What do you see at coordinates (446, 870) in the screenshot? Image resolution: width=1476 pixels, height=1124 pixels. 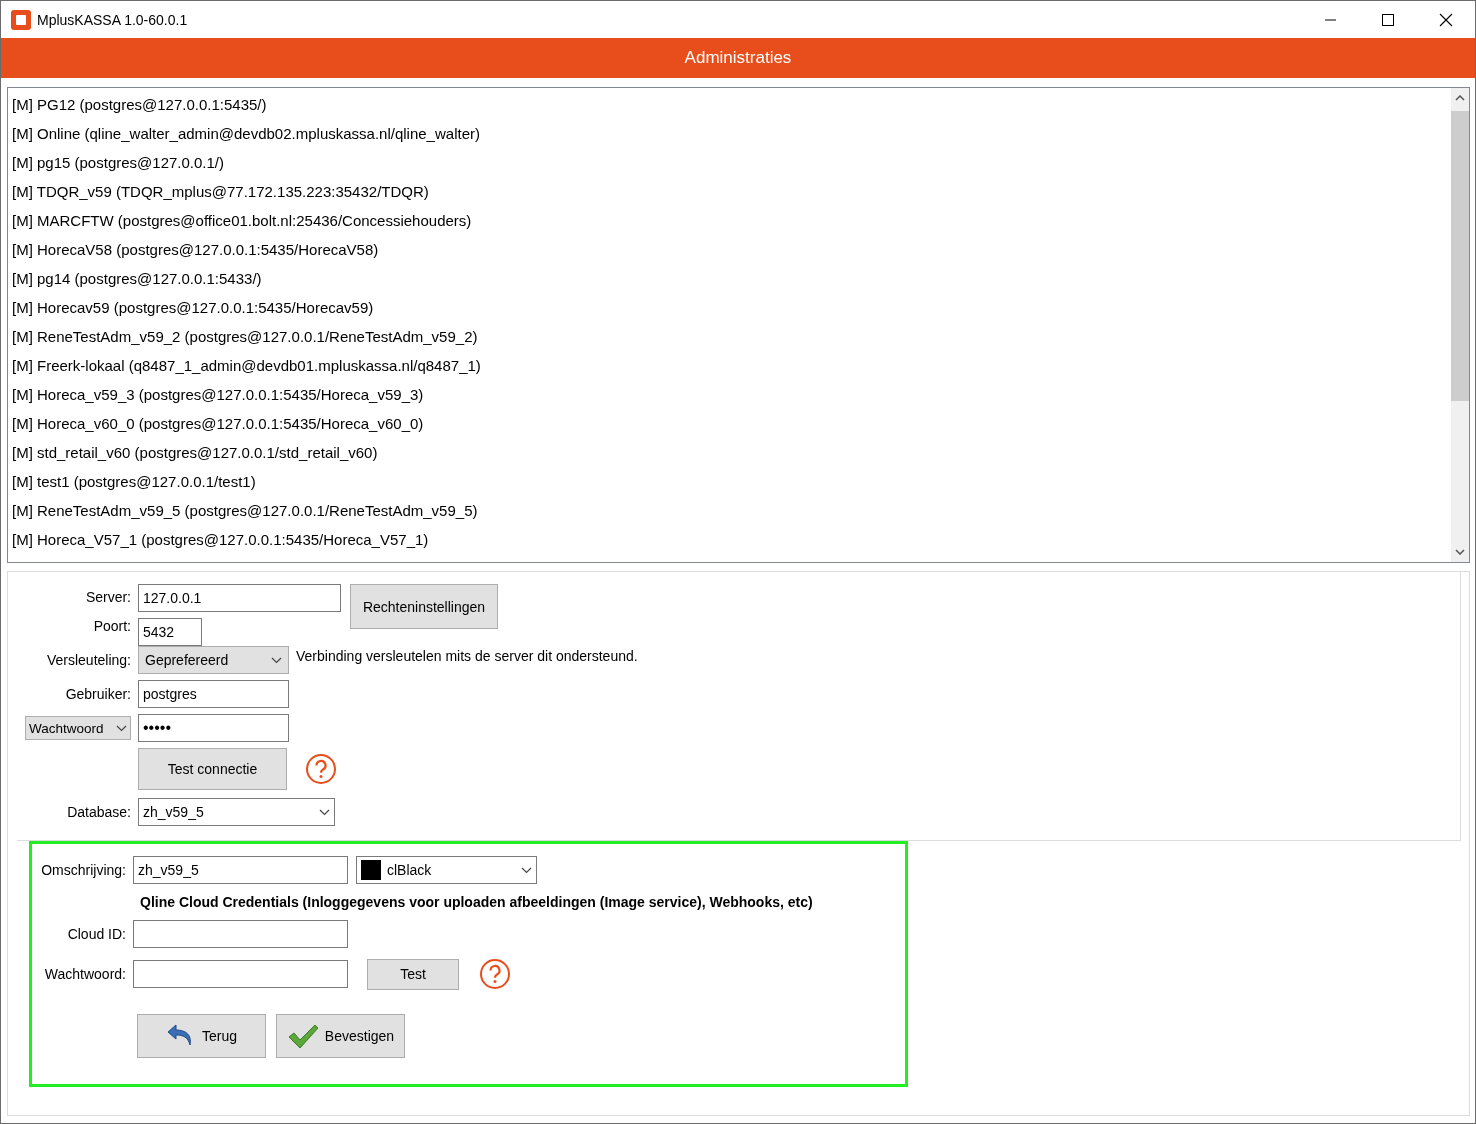 I see `color-dropdown: clBlack` at bounding box center [446, 870].